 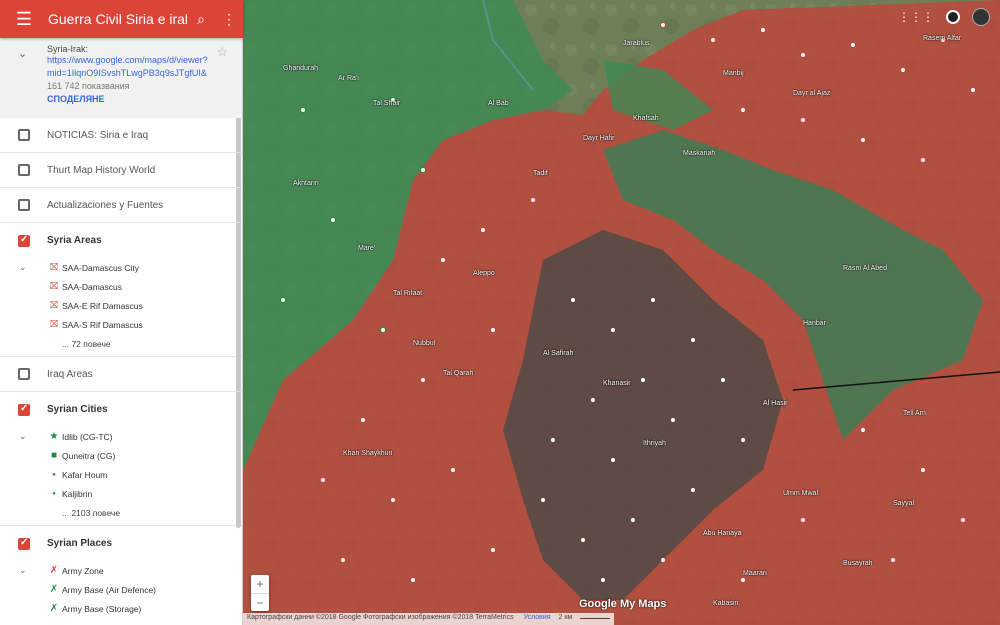 I want to click on layer-item: ⌄ ★ Idlib (CG-TC), so click(x=121, y=436).